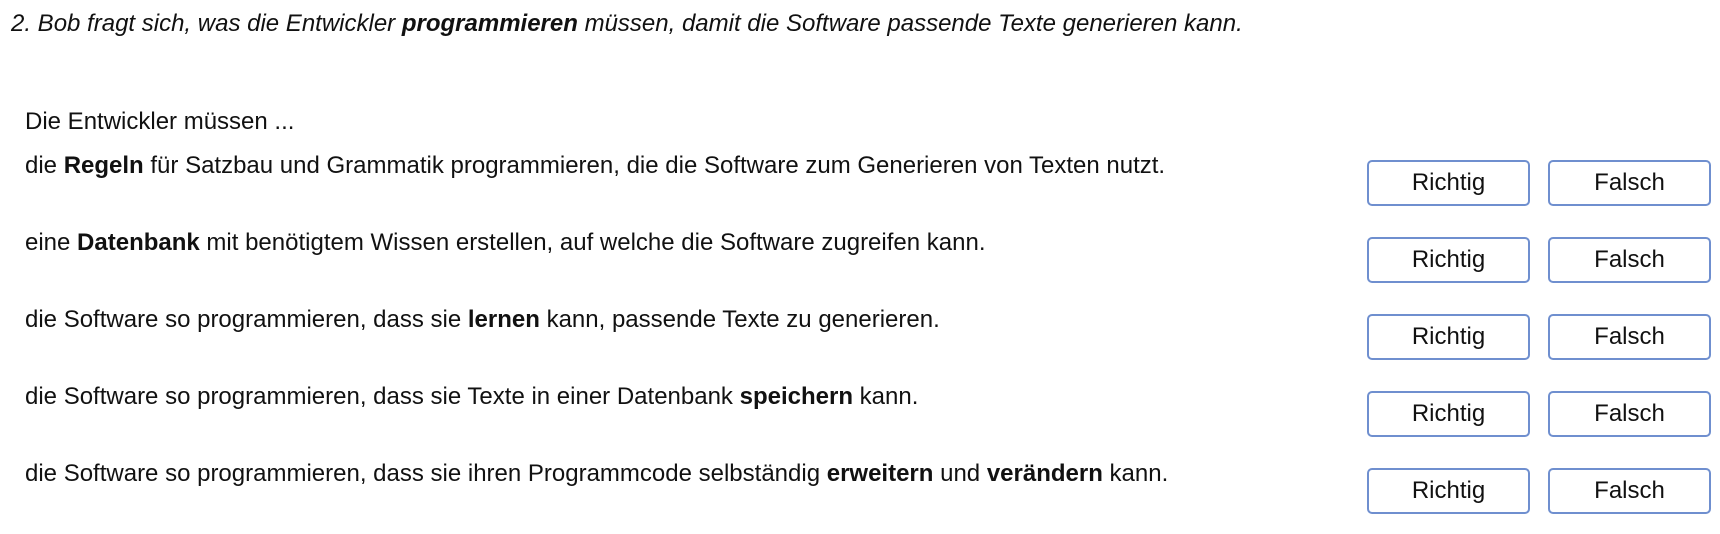 The width and height of the screenshot is (1720, 534). I want to click on statement-part: die, so click(44, 165).